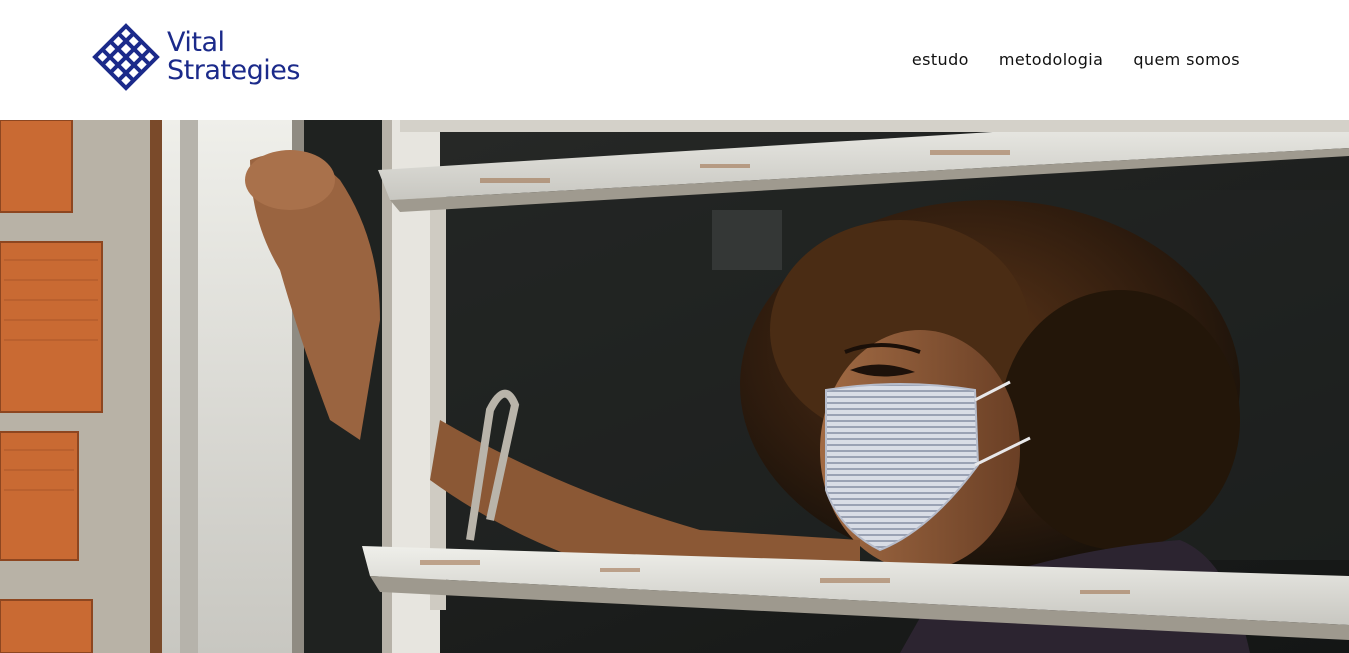 The height and width of the screenshot is (653, 1349). I want to click on nav-link-quem-somos: quem somos, so click(1186, 59).